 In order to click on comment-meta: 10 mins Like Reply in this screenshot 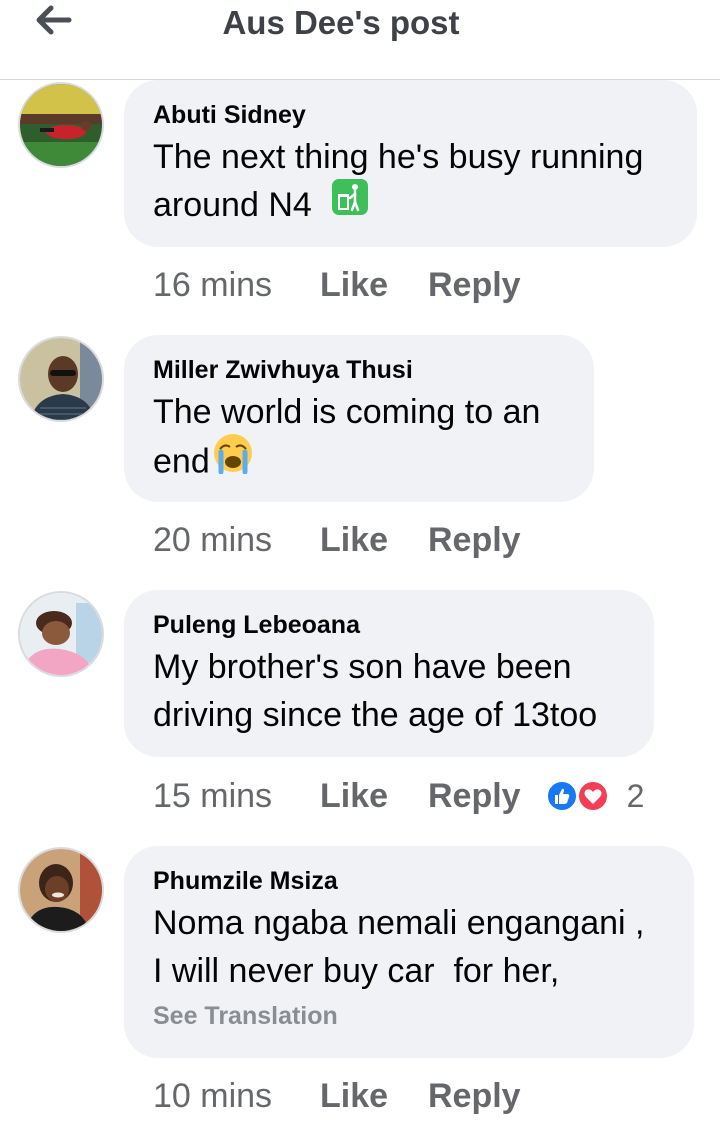, I will do `click(337, 1096)`.